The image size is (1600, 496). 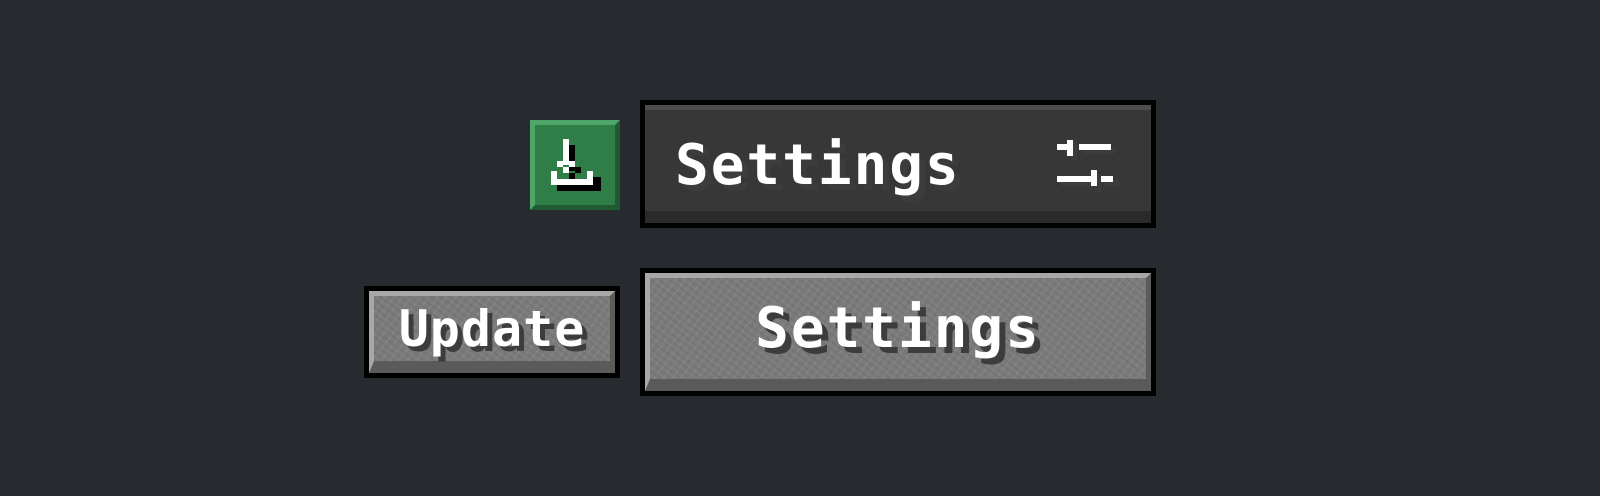 I want to click on update-button: Update, so click(x=492, y=332).